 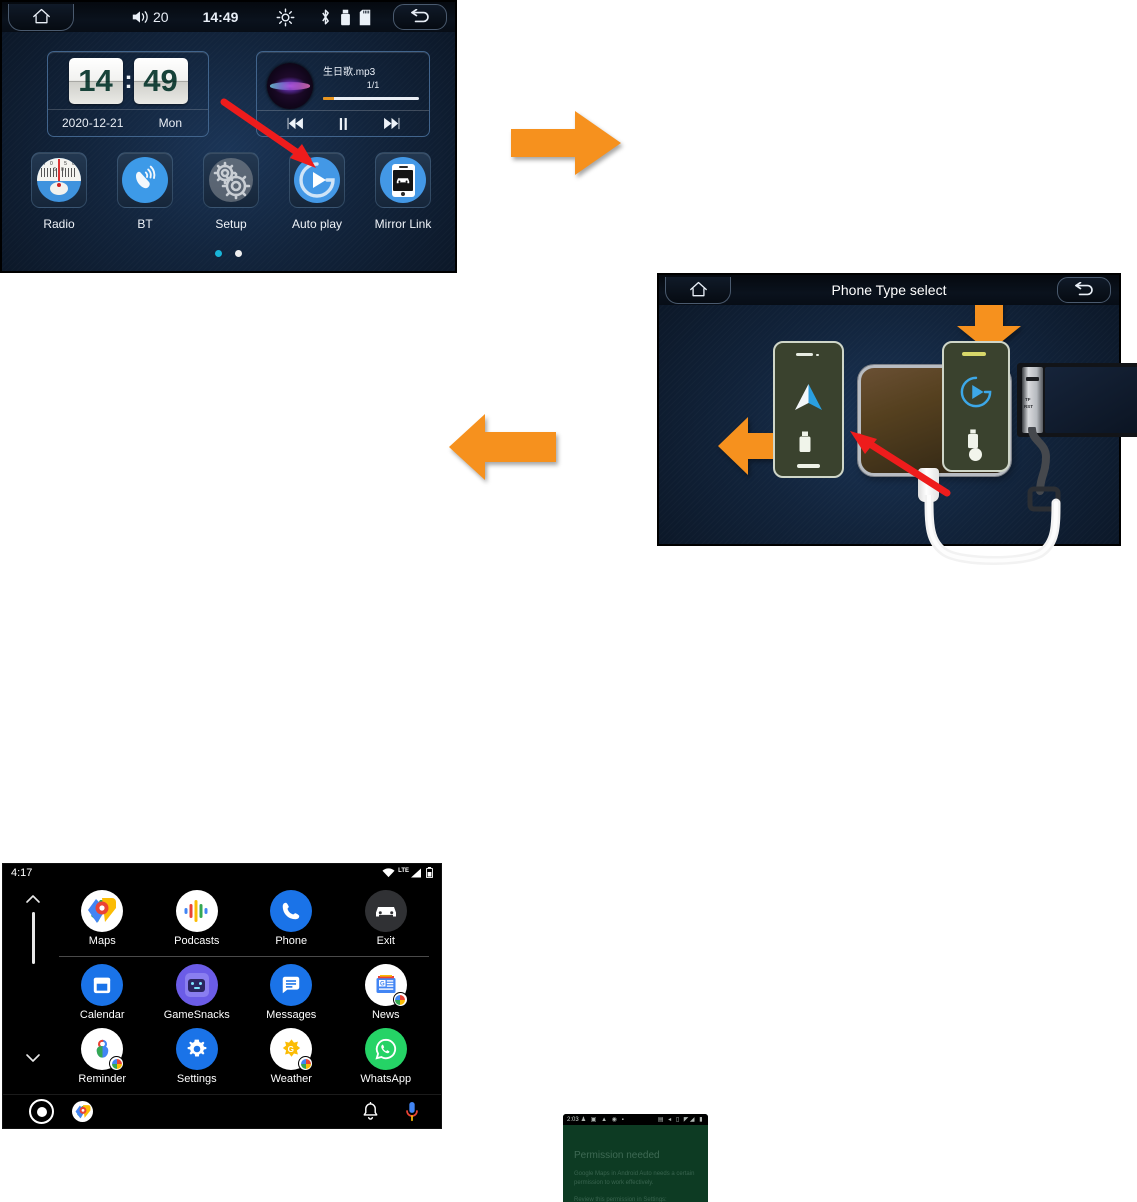 What do you see at coordinates (370, 1111) in the screenshot?
I see `bell-icon` at bounding box center [370, 1111].